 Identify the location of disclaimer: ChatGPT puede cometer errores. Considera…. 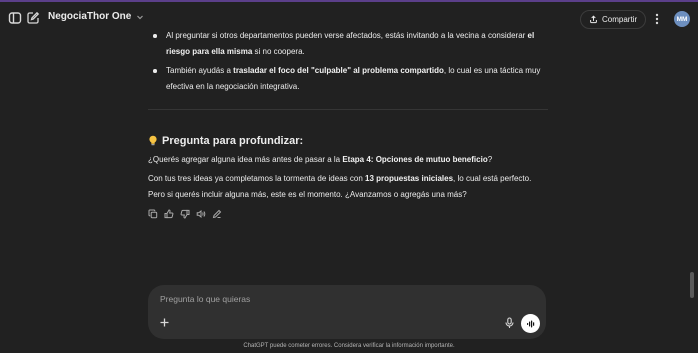
(349, 346).